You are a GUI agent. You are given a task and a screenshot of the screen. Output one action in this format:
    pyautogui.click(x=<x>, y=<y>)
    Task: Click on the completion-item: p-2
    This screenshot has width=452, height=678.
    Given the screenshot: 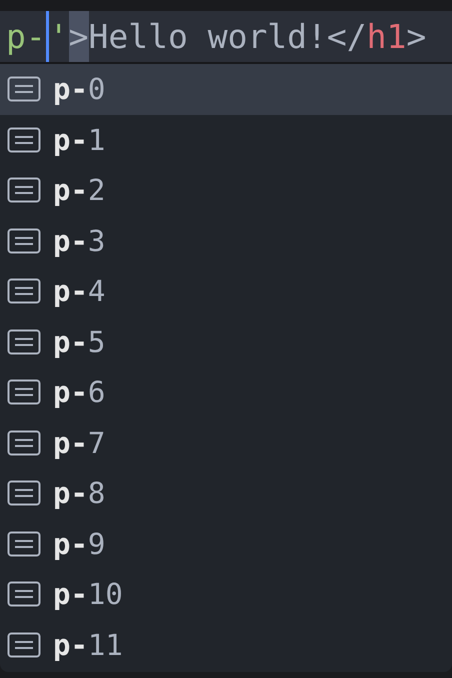 What is the action you would take?
    pyautogui.click(x=226, y=190)
    